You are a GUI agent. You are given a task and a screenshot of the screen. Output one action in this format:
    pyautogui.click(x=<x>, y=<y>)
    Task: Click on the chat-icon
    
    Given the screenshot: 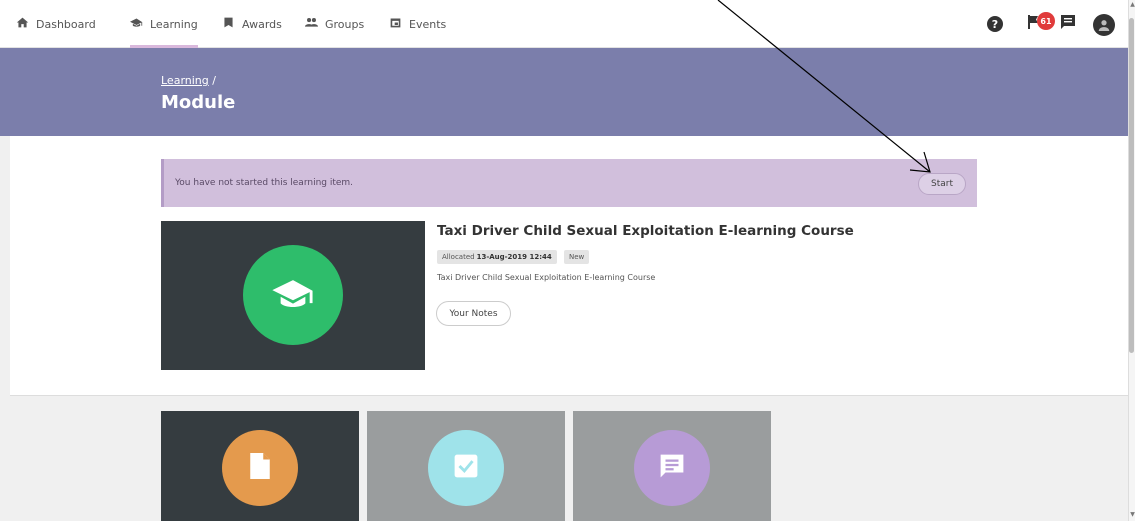 What is the action you would take?
    pyautogui.click(x=1068, y=24)
    